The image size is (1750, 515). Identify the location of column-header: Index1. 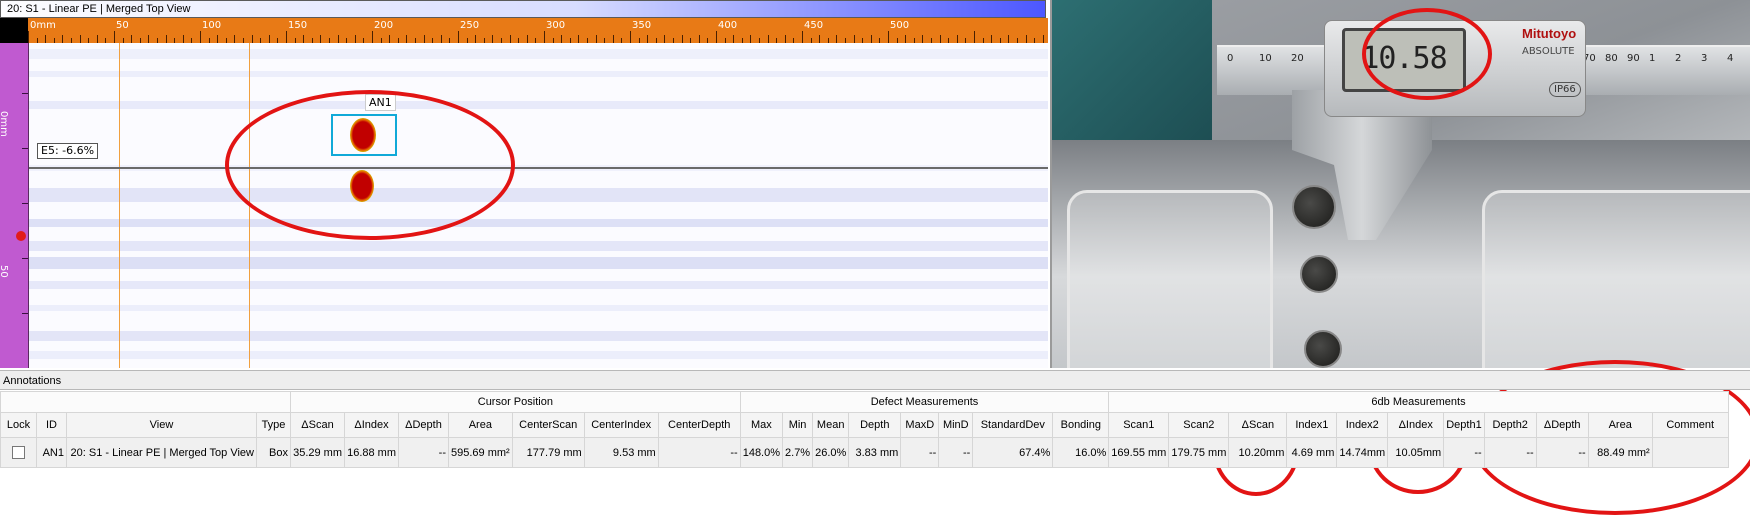
(1312, 425).